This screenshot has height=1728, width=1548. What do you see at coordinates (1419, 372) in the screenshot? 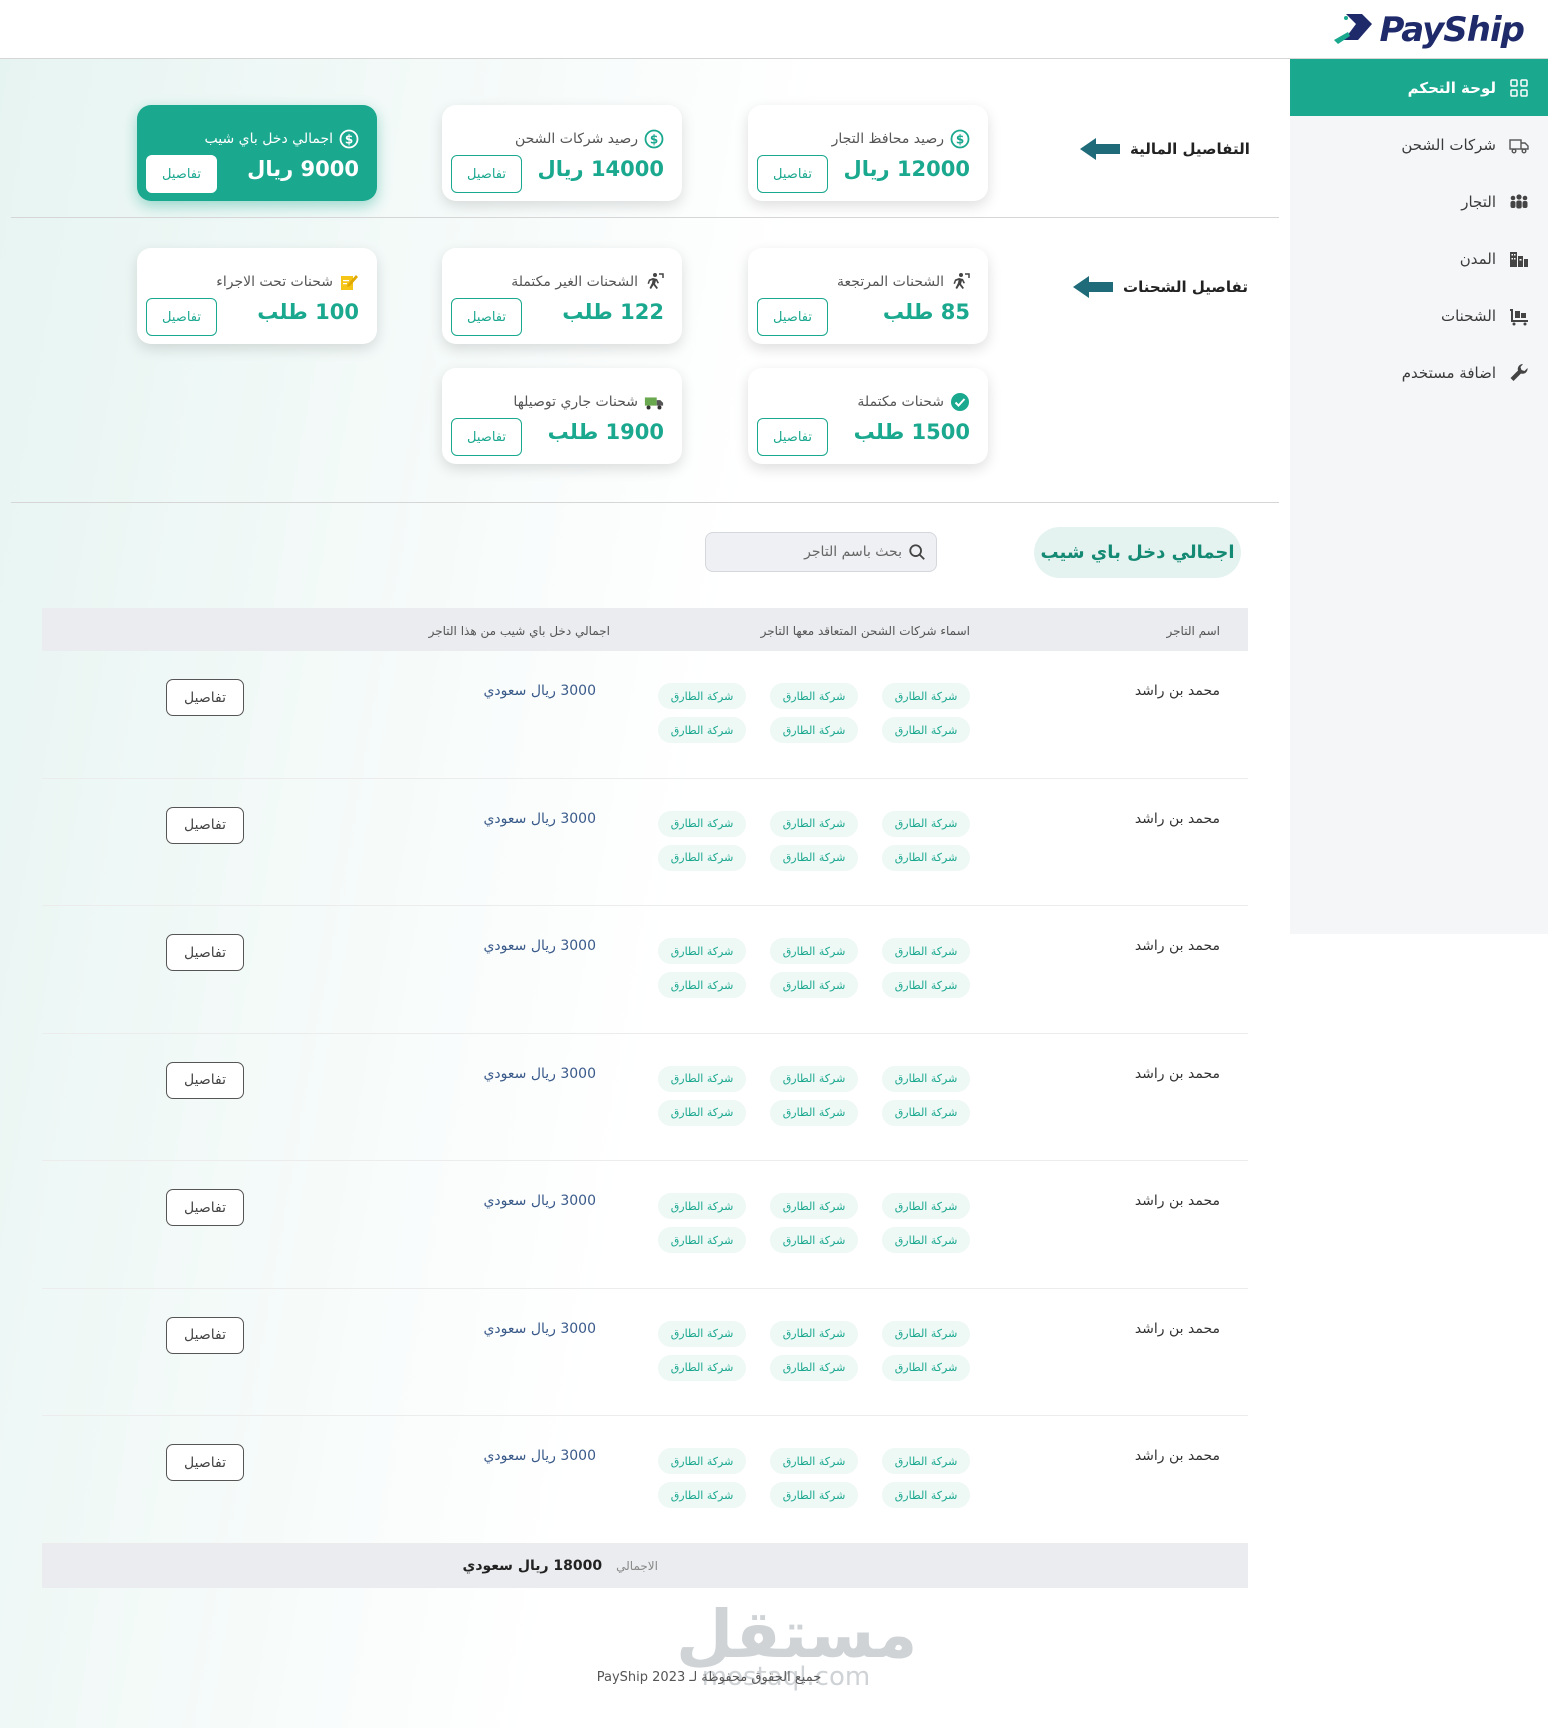
I see `sidebar-item-add-user: اضافة مستخدم` at bounding box center [1419, 372].